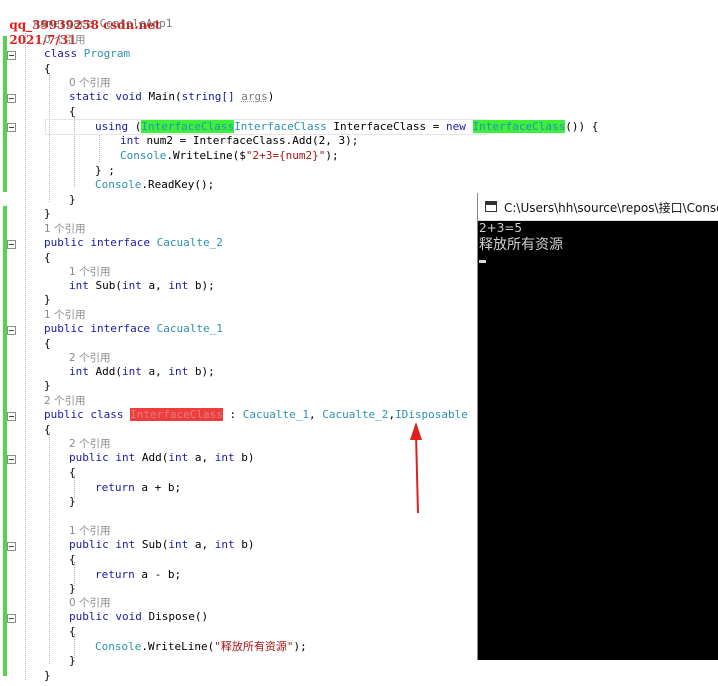 Image resolution: width=718 pixels, height=686 pixels. I want to click on code-line: static void Main(string[] args), so click(172, 96).